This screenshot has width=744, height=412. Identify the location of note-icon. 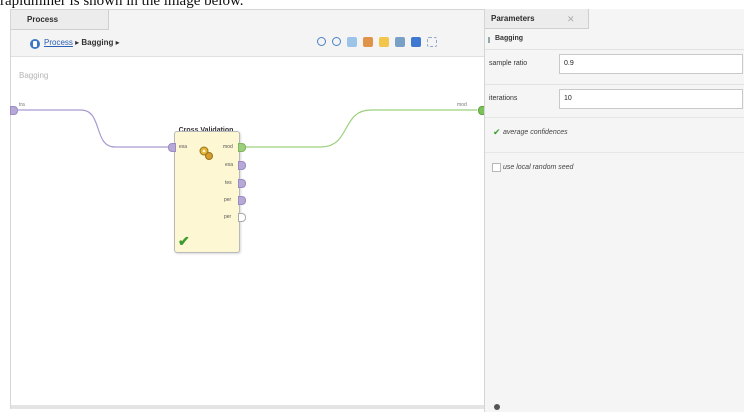
(384, 42).